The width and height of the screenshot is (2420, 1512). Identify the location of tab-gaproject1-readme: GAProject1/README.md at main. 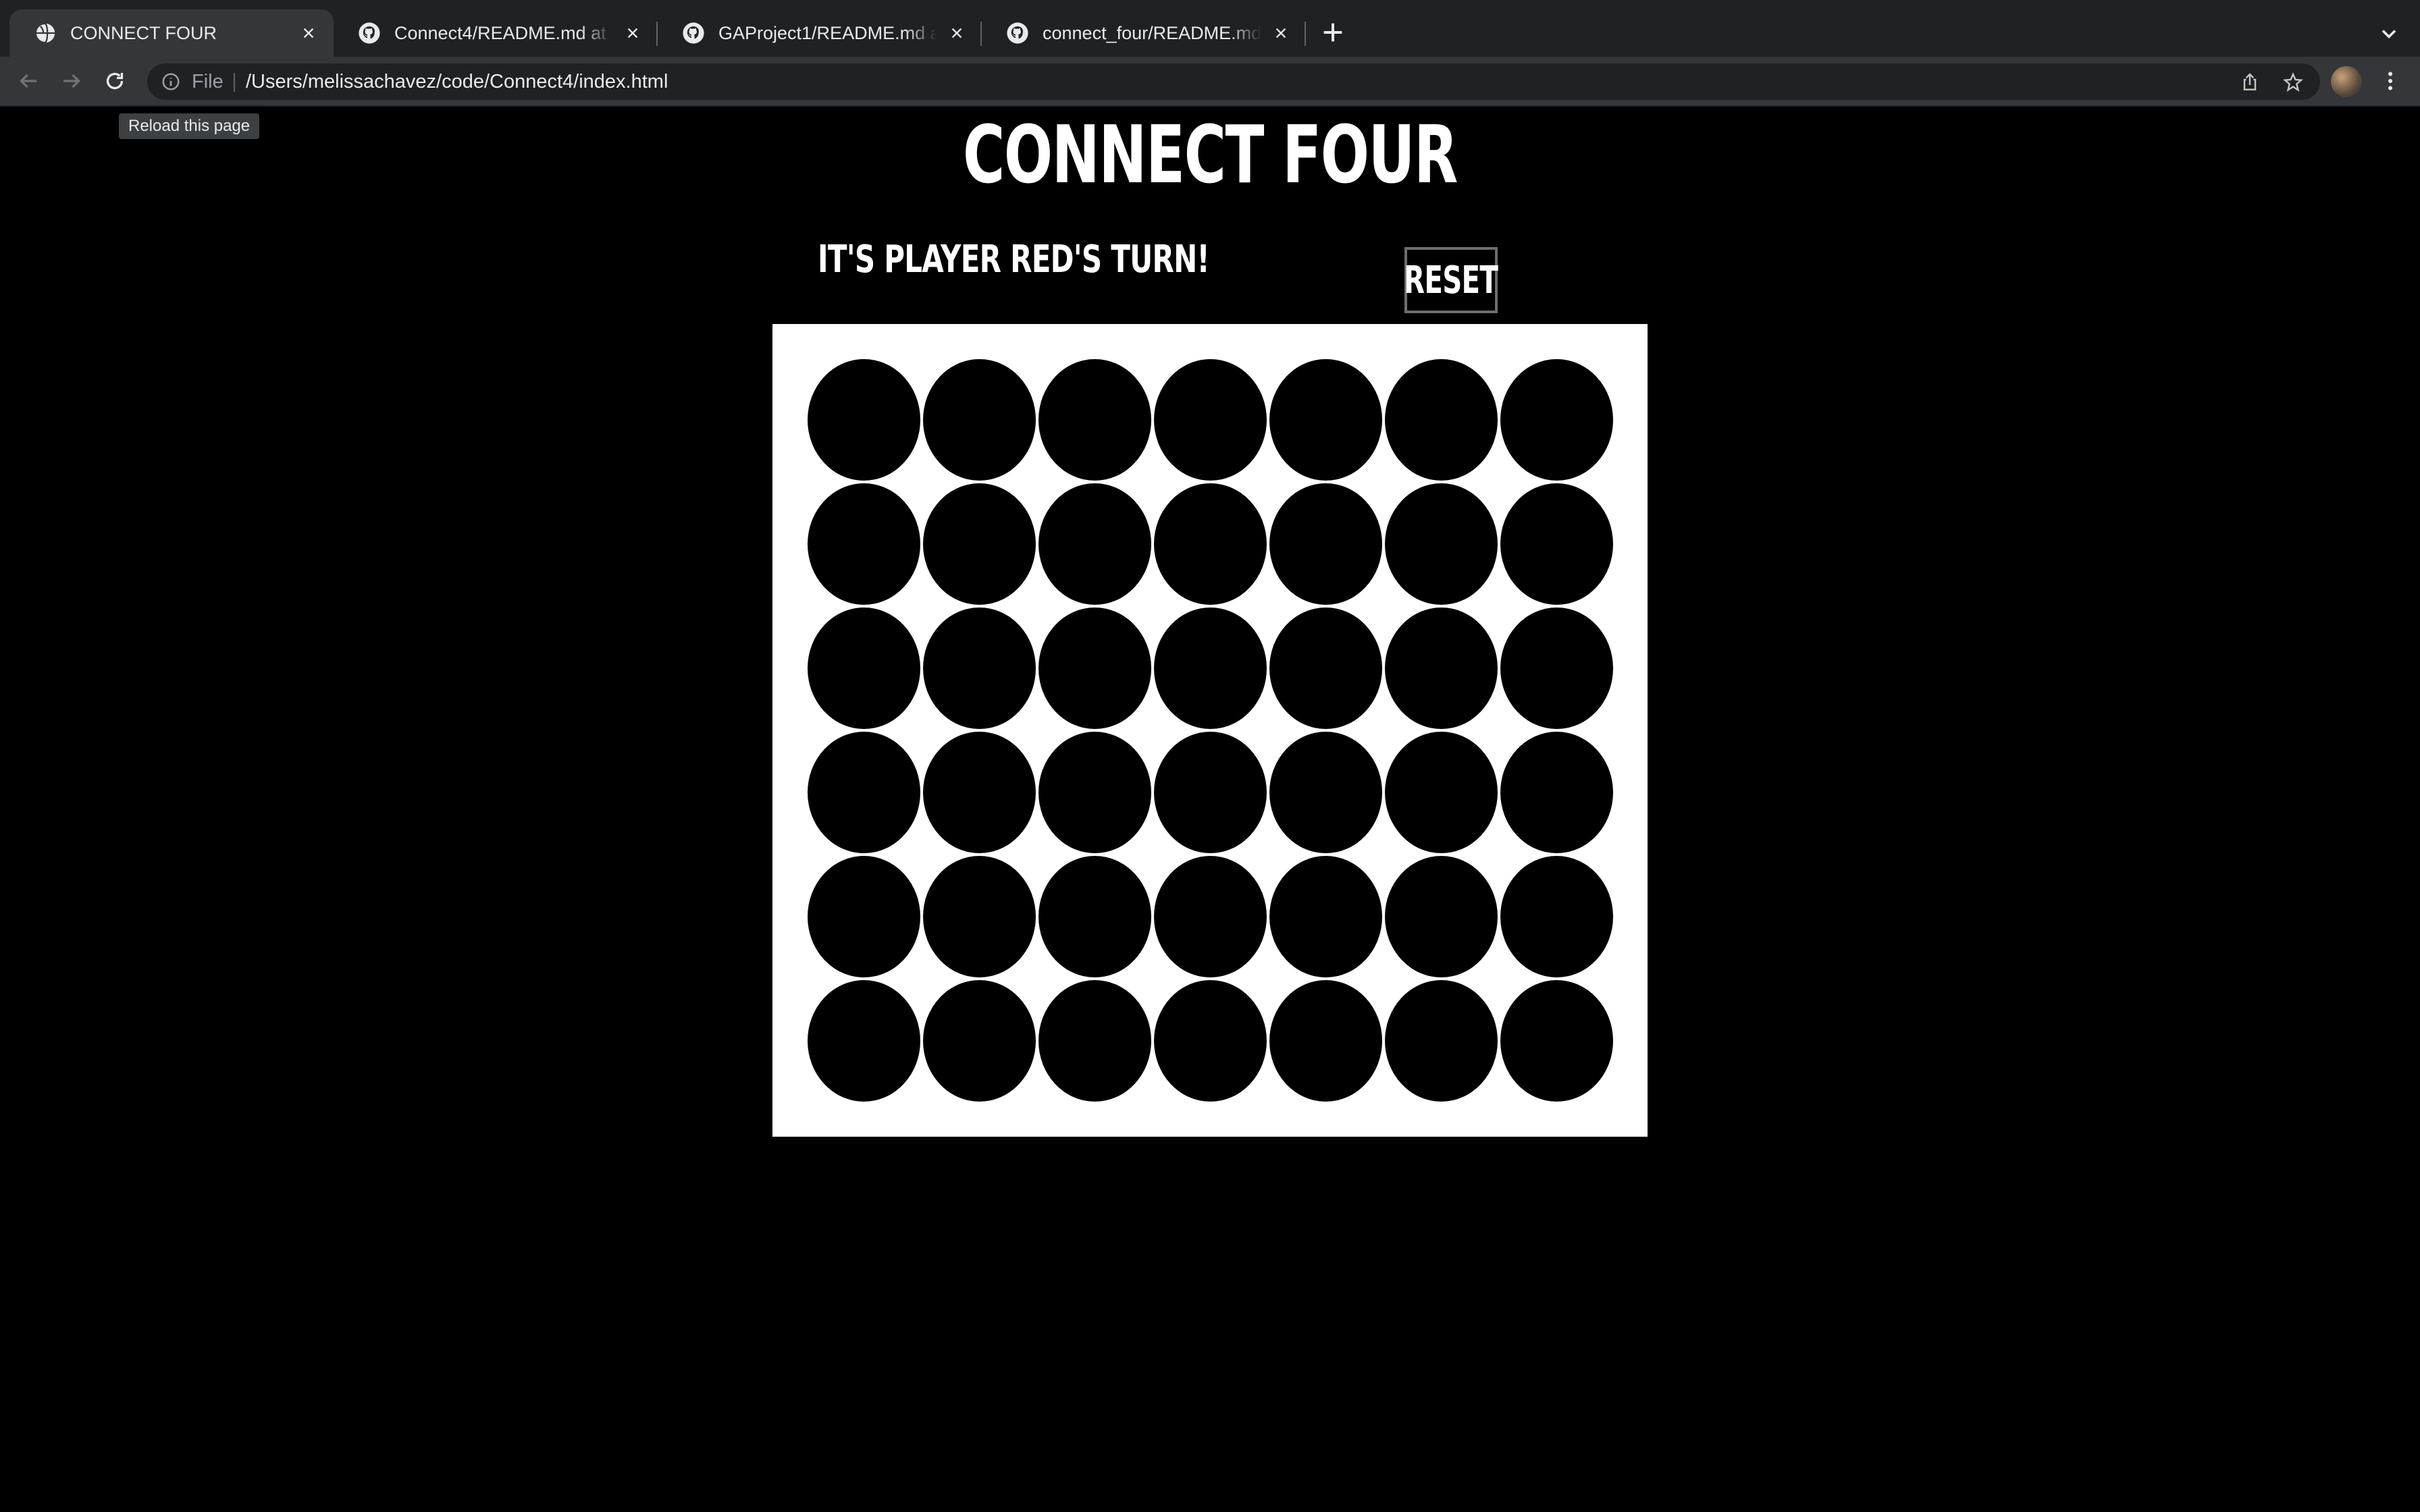
(820, 33).